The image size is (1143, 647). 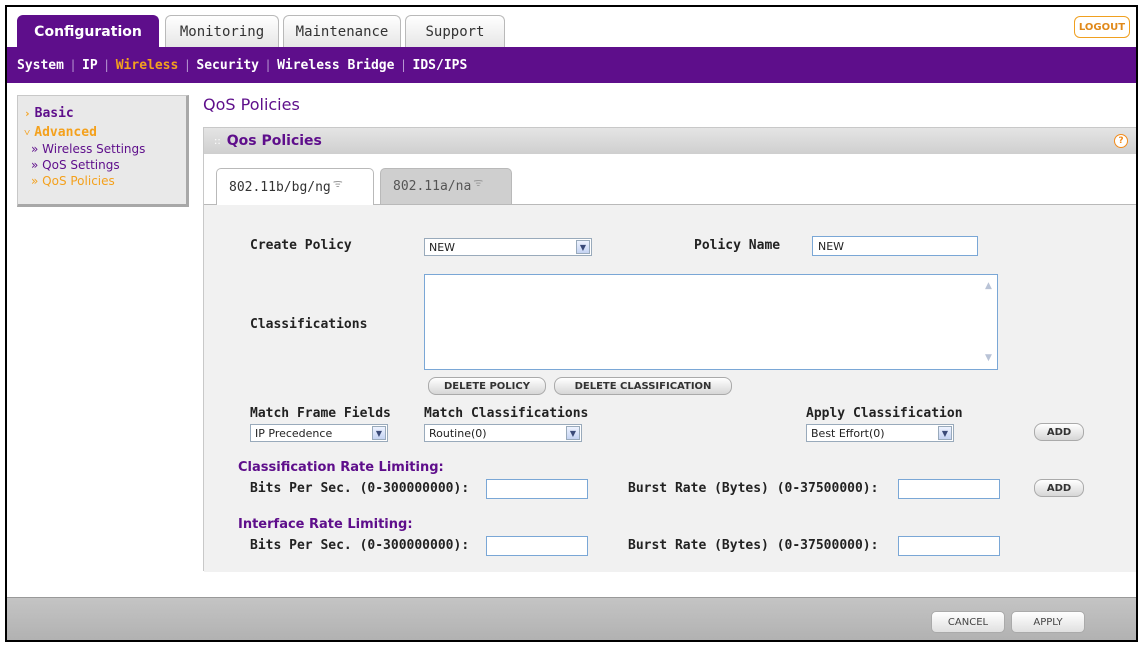 I want to click on apply-classification-label: Apply Classification, so click(x=884, y=413).